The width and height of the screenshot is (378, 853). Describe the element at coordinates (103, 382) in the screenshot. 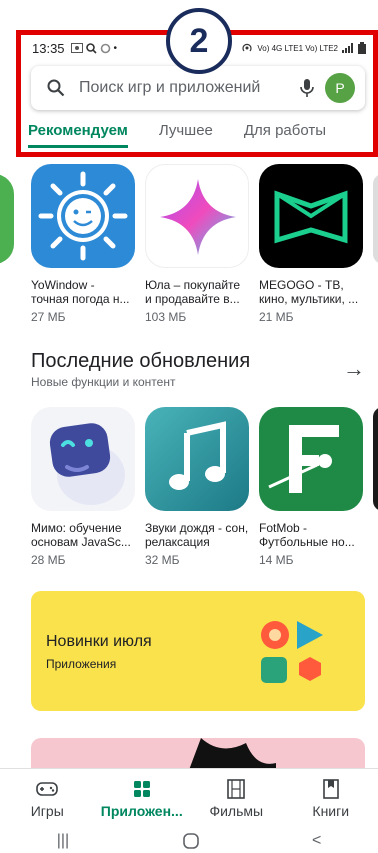

I see `section-subtitle: Новые функции и контент` at that location.